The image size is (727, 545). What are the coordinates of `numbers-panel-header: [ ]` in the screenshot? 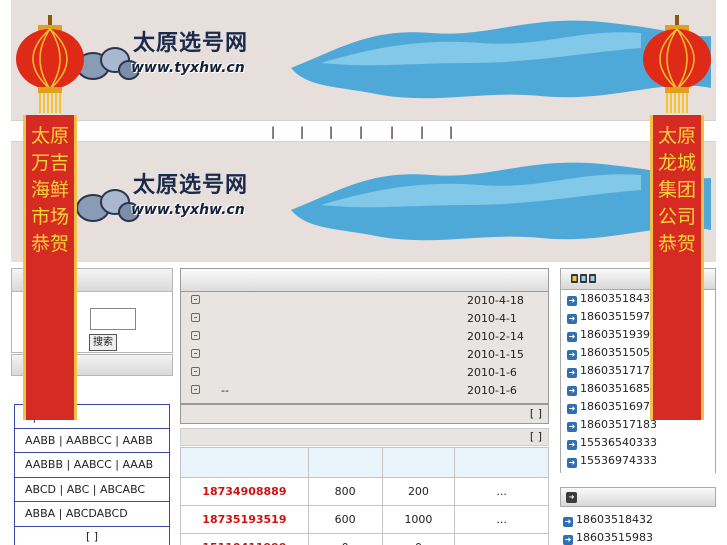 It's located at (364, 437).